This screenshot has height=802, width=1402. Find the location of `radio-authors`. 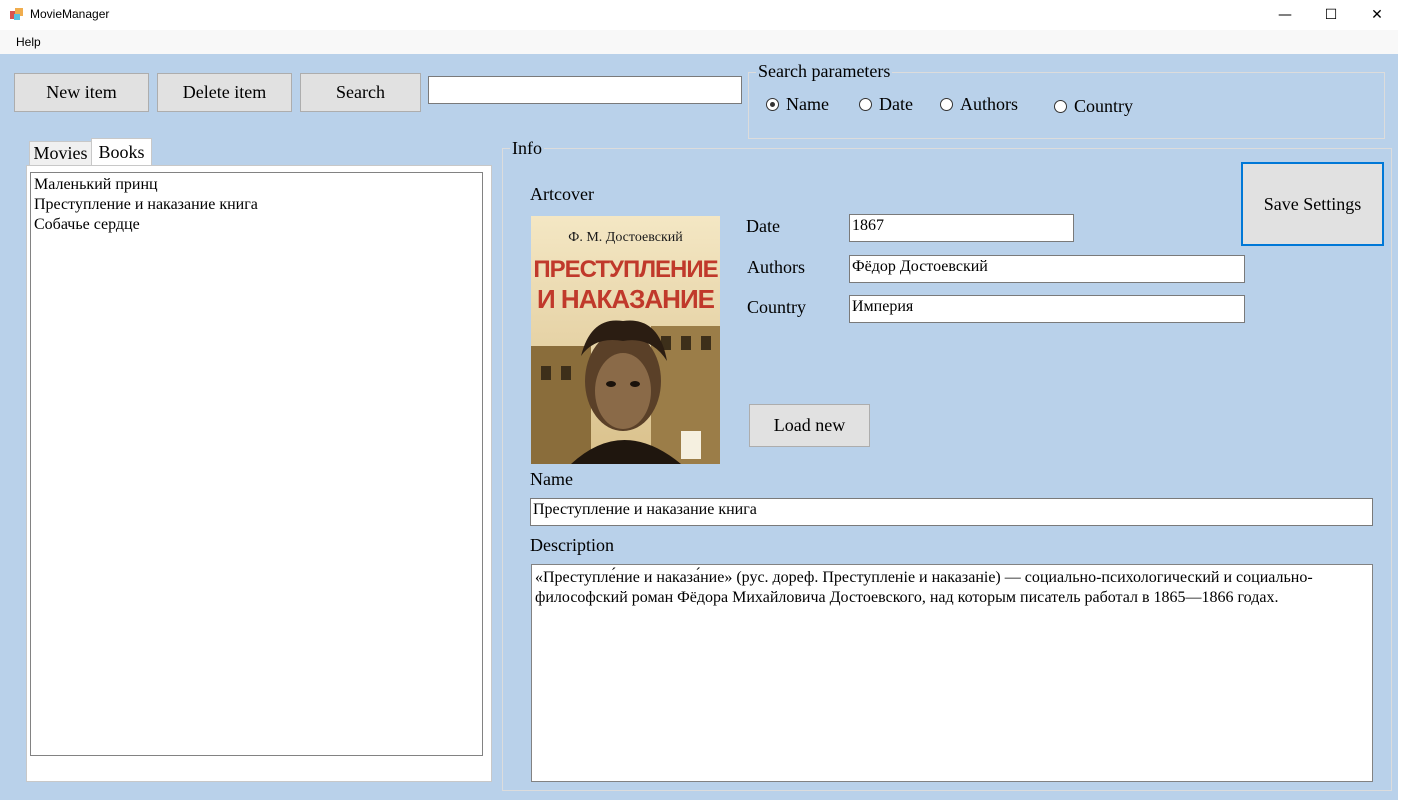

radio-authors is located at coordinates (946, 104).